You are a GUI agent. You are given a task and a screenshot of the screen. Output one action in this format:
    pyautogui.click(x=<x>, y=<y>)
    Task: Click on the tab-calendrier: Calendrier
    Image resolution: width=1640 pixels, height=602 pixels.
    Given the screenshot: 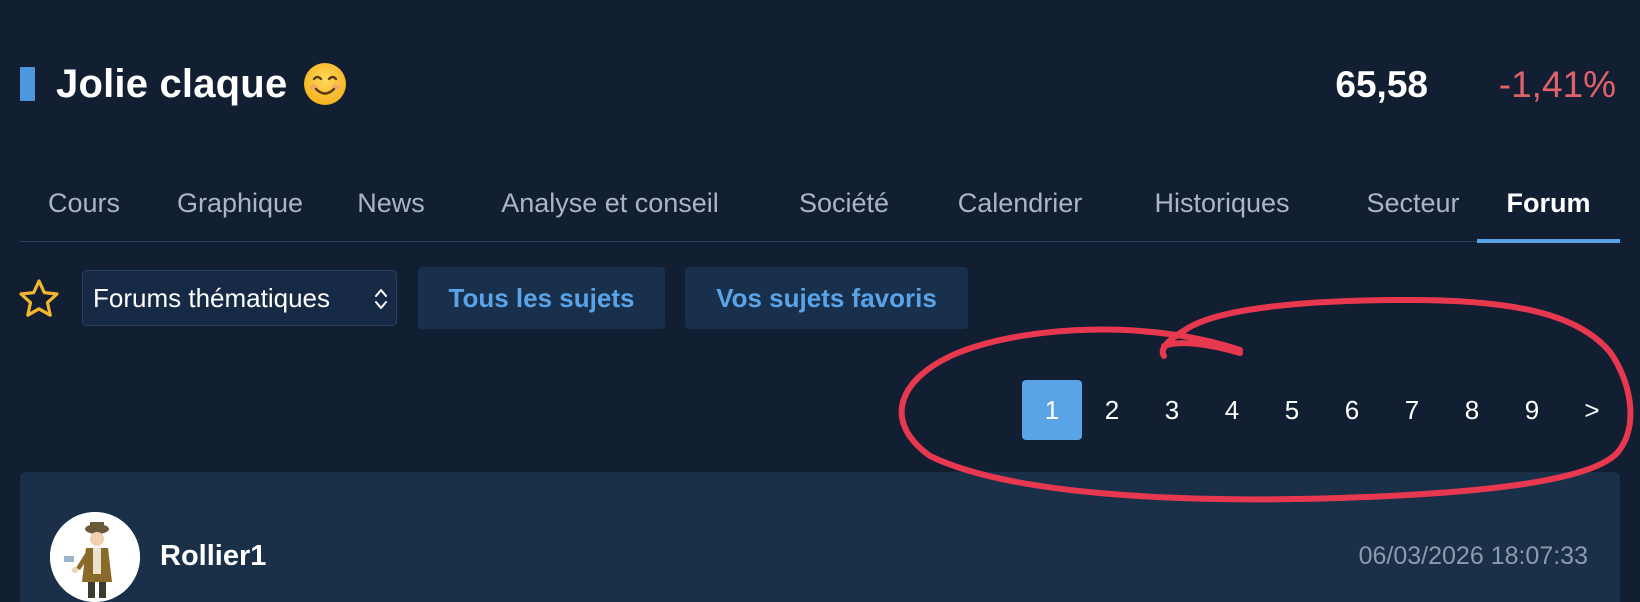 What is the action you would take?
    pyautogui.click(x=1020, y=210)
    